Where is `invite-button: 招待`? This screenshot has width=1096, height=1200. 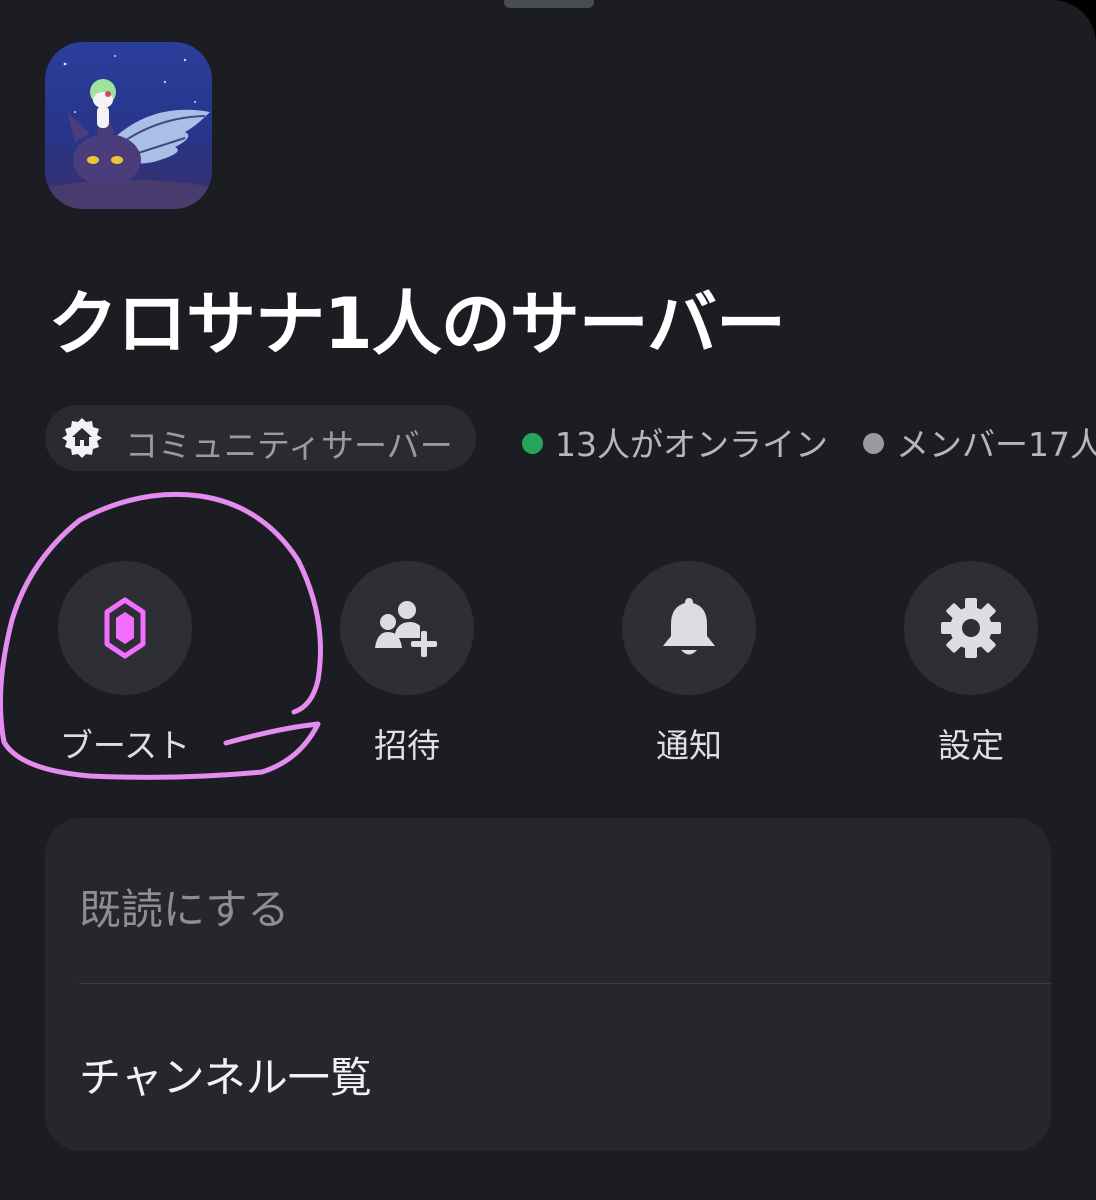
invite-button: 招待 is located at coordinates (407, 663).